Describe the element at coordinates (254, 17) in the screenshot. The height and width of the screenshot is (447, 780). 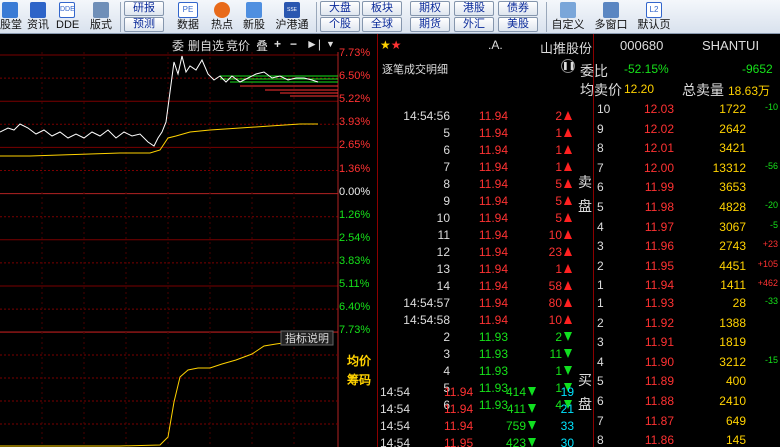
I see `toolbar-ipo: 新股` at that location.